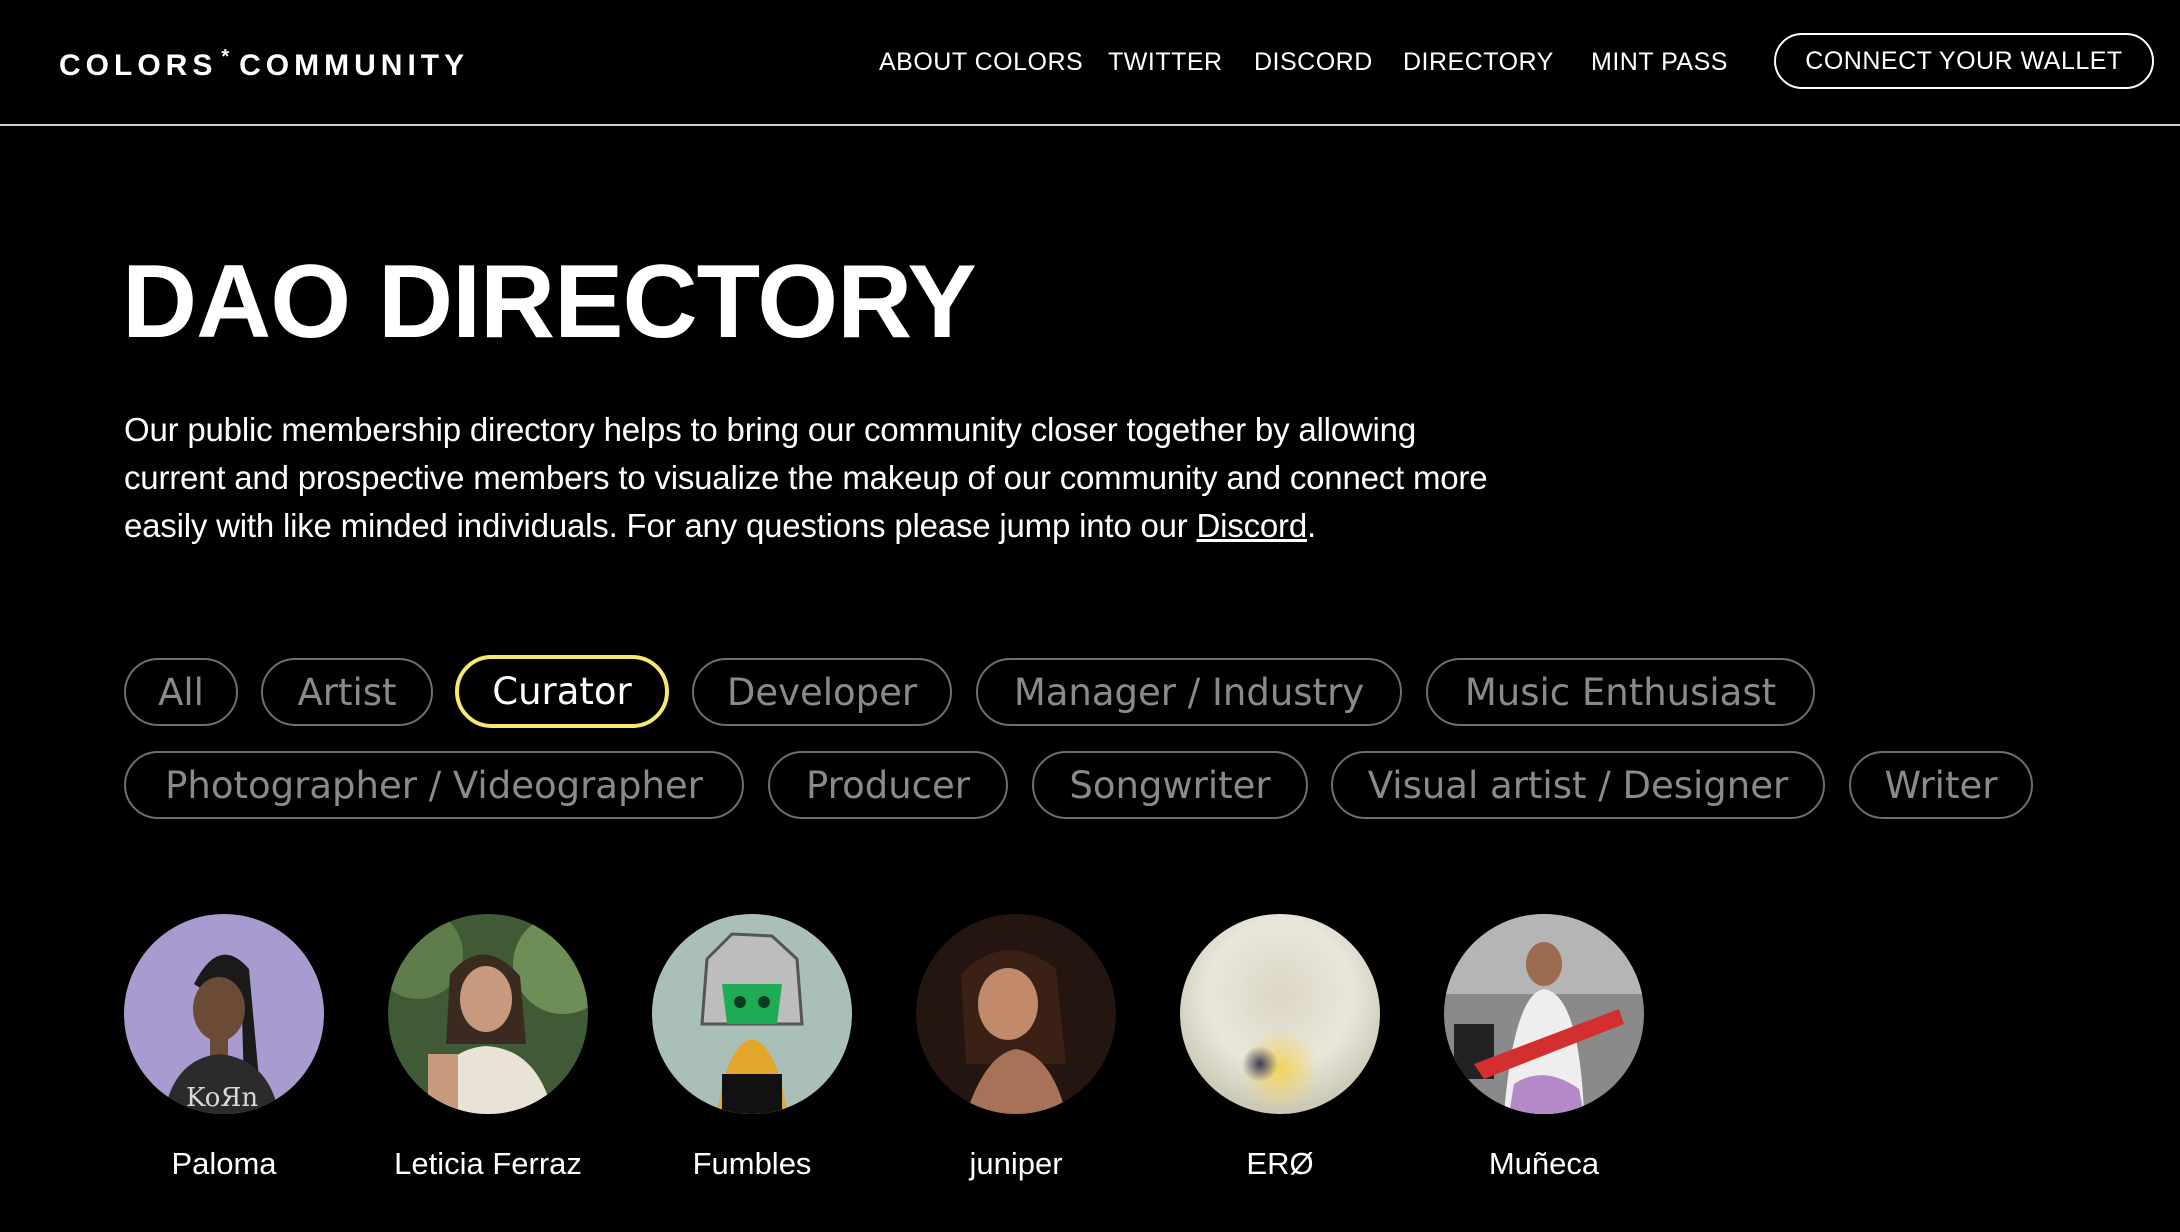 Image resolution: width=2180 pixels, height=1232 pixels. I want to click on member-card: Leticia Ferraz, so click(488, 1048).